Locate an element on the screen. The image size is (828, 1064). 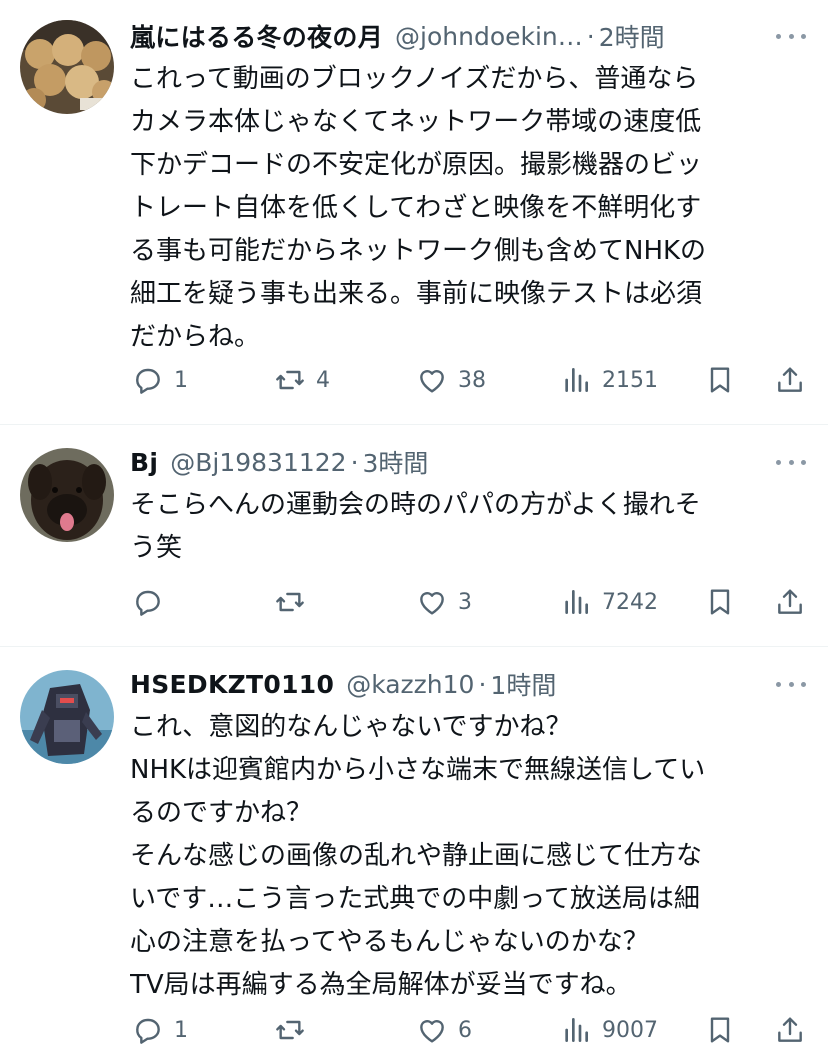
tweet-text-line: いです…こう言った式典での中劇って放送局は細 is located at coordinates (415, 899).